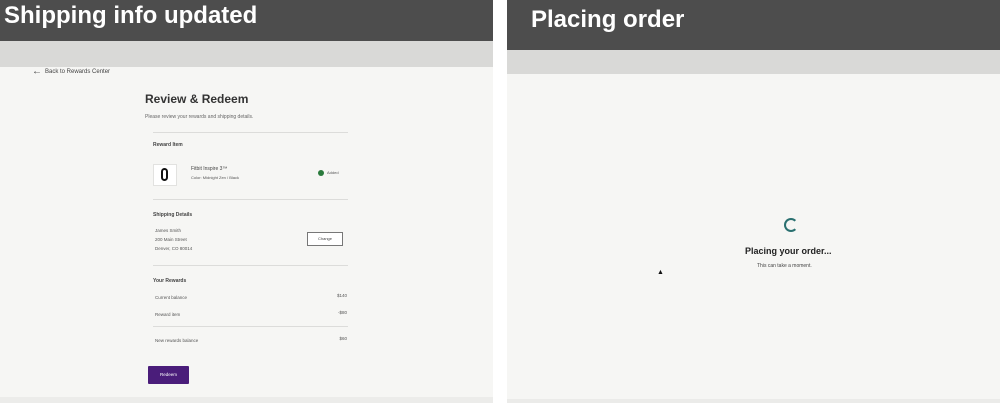  Describe the element at coordinates (341, 295) in the screenshot. I see `current-balance-value: $140` at that location.